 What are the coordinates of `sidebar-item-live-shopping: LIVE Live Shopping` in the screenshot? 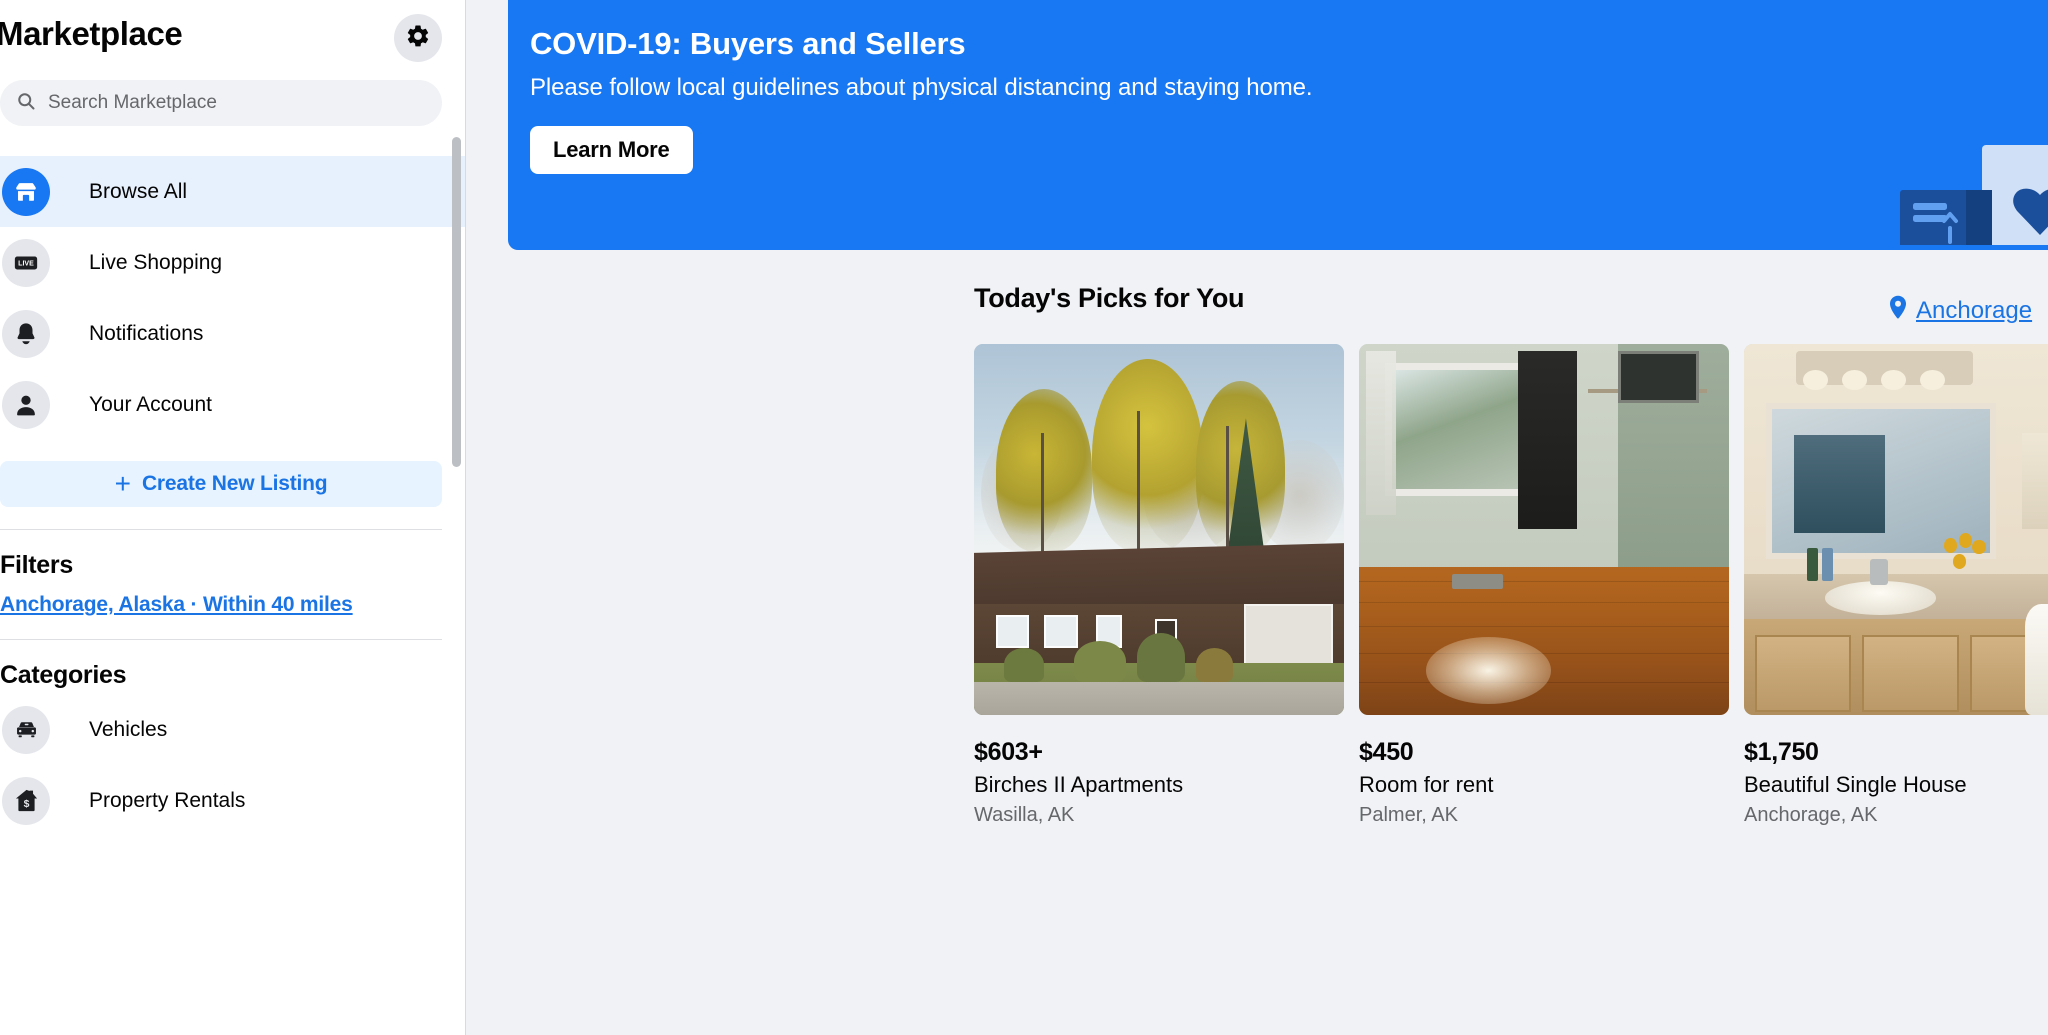 It's located at (233, 262).